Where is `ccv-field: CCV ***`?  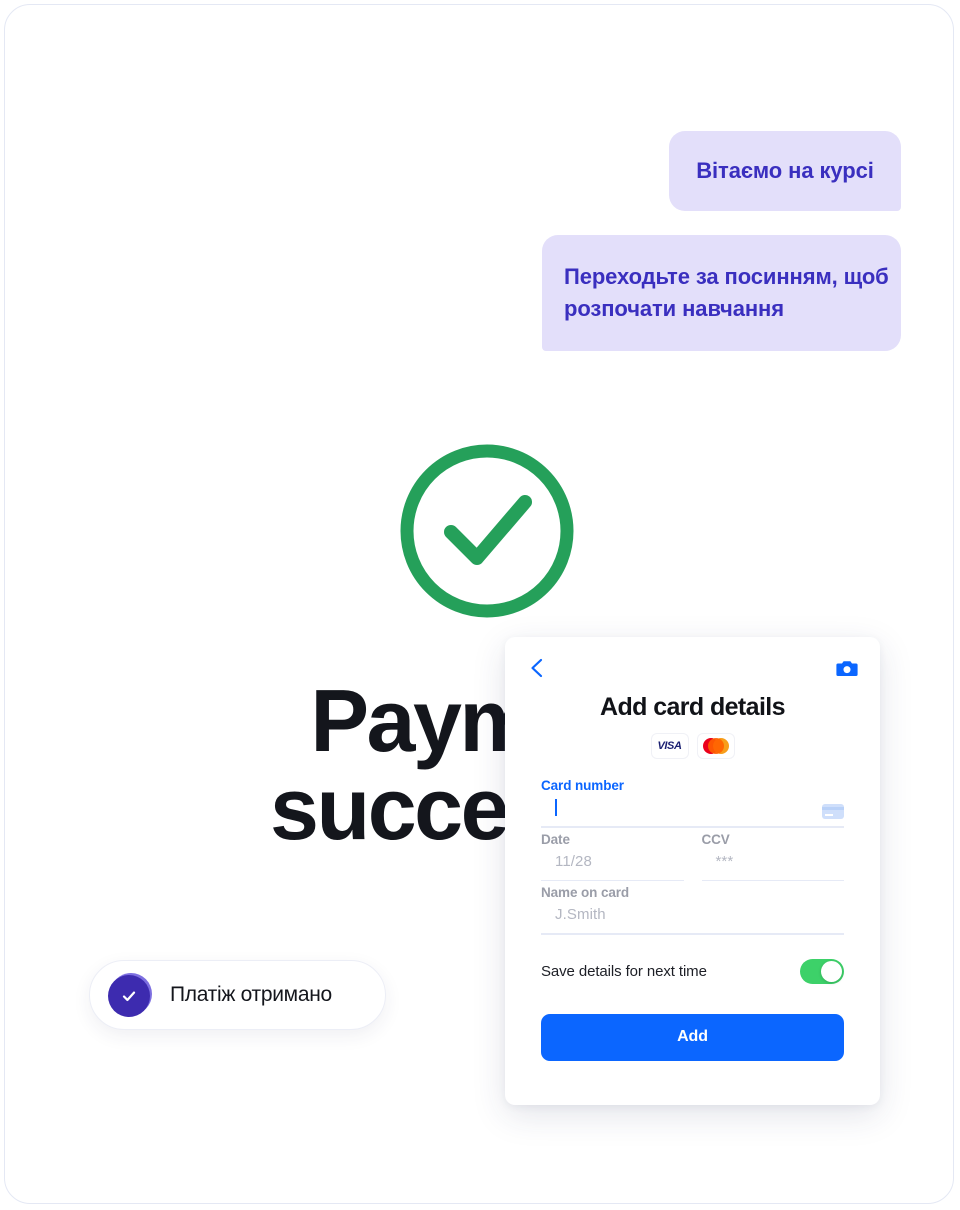 ccv-field: CCV *** is located at coordinates (773, 856).